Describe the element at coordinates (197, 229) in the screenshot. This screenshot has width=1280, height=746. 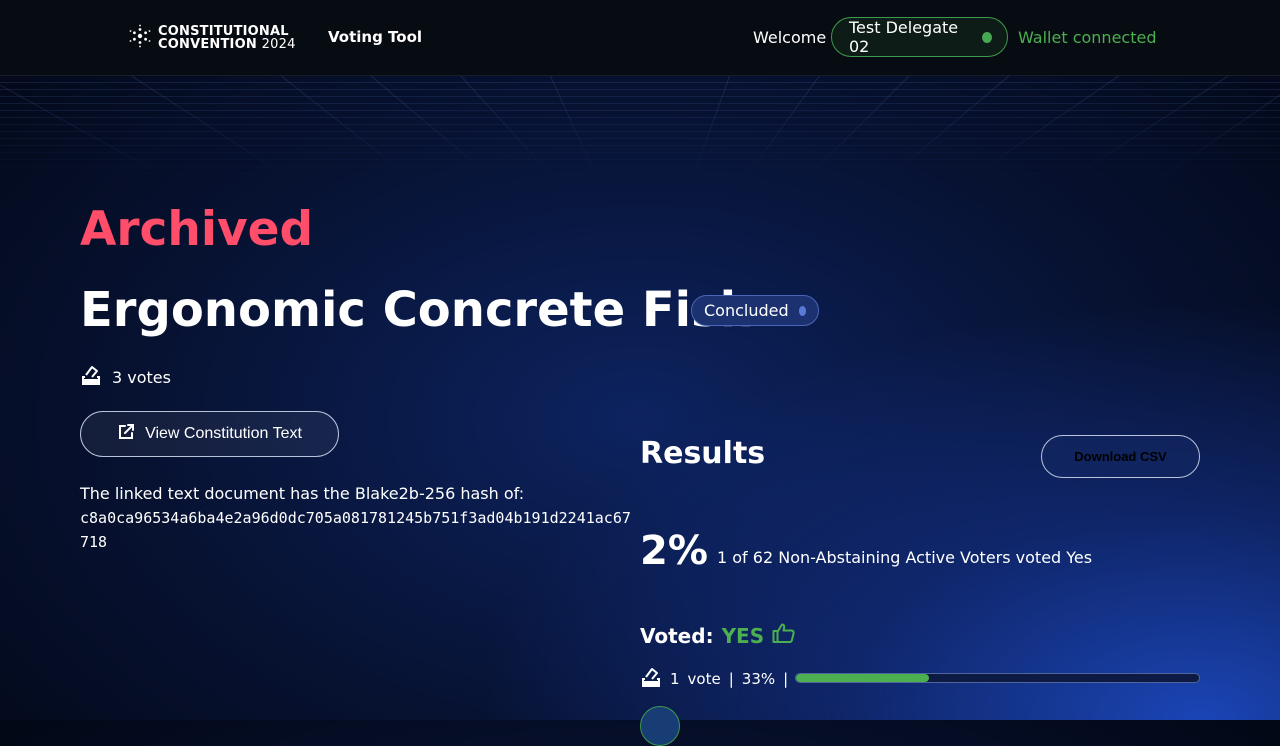
I see `archived-heading: Archived` at that location.